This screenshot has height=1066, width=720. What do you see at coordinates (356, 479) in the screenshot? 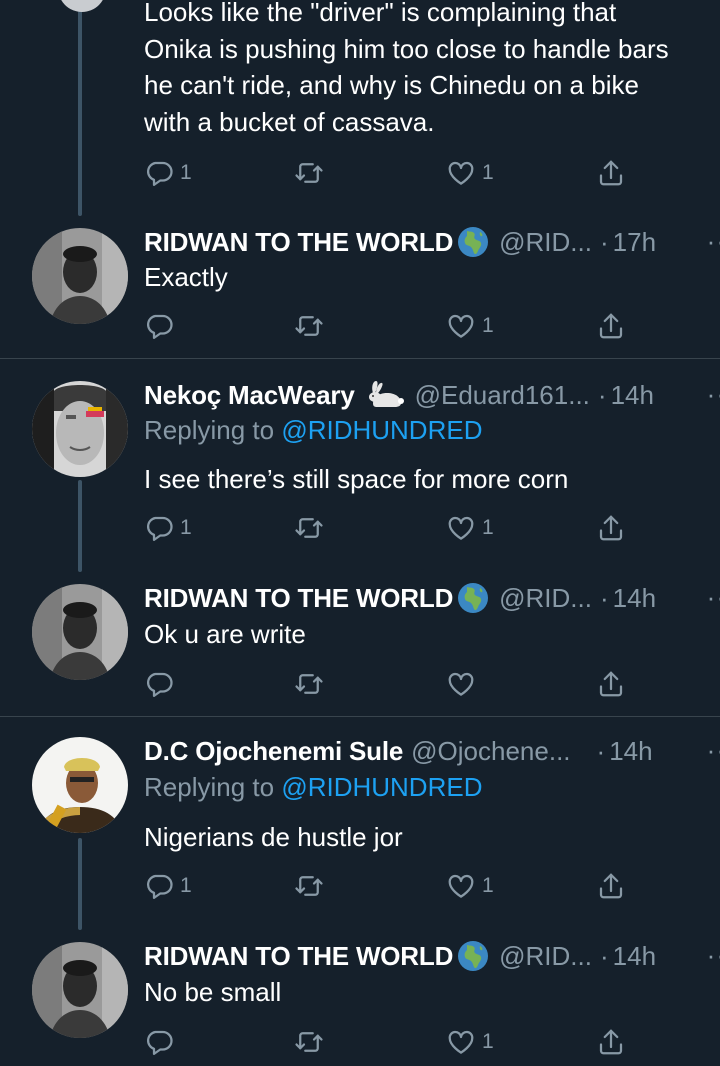
I see `tweet-text: I see there’s still space for more corn` at bounding box center [356, 479].